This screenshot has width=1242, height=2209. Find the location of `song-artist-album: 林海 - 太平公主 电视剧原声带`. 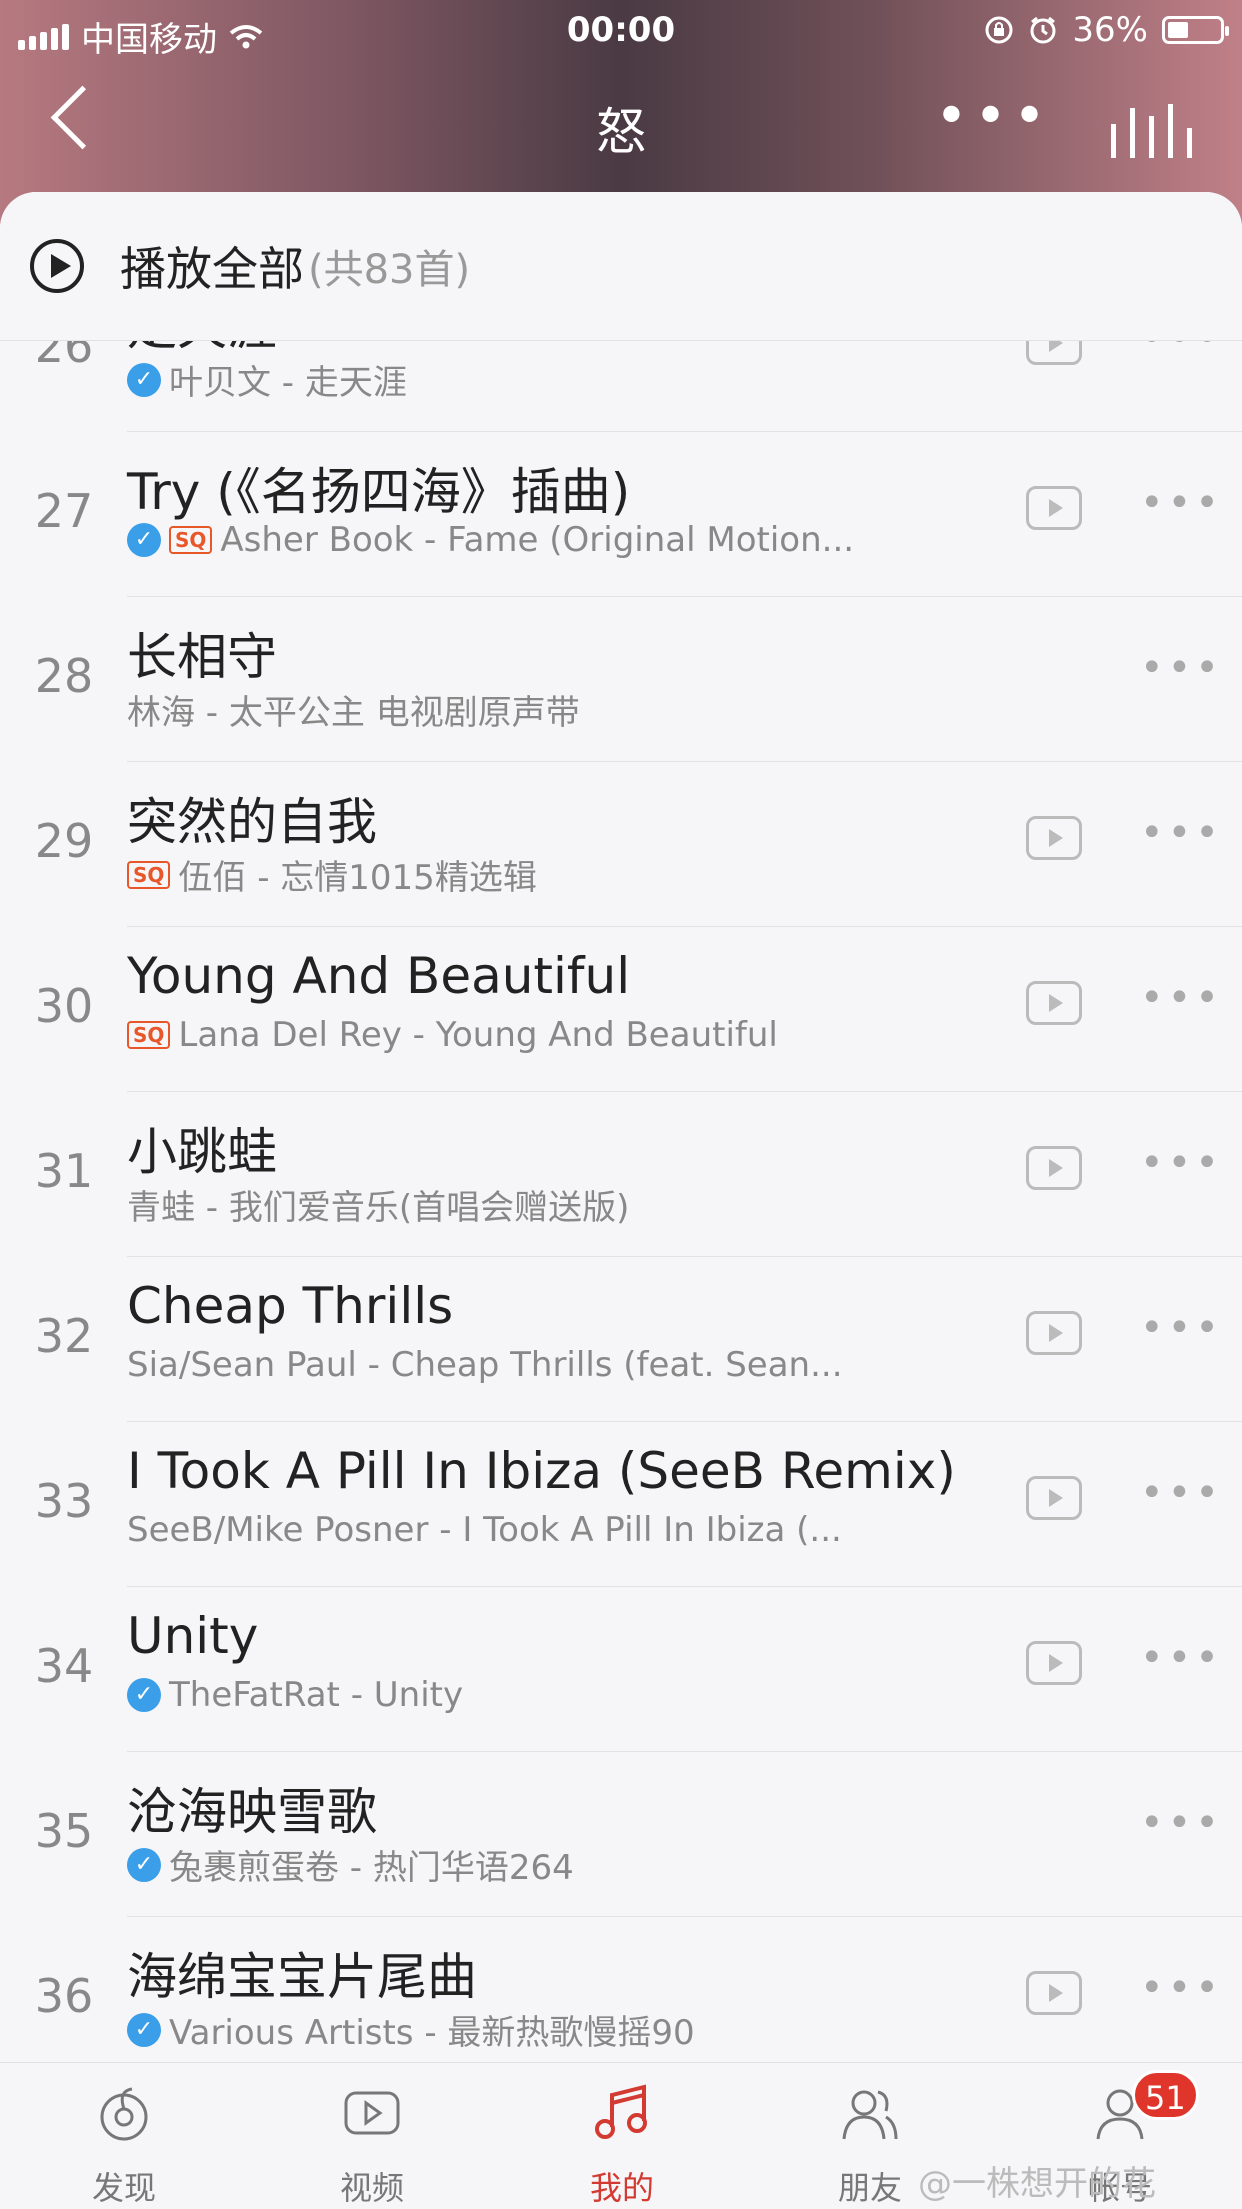

song-artist-album: 林海 - 太平公主 电视剧原声带 is located at coordinates (353, 713).